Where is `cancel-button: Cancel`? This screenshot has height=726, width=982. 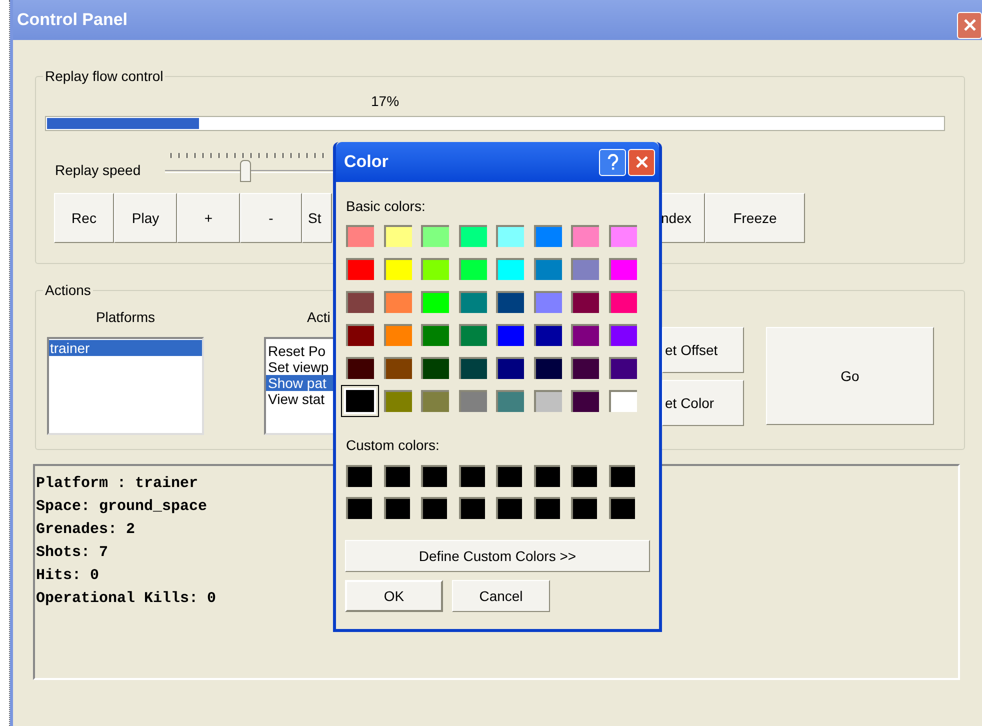 cancel-button: Cancel is located at coordinates (501, 596).